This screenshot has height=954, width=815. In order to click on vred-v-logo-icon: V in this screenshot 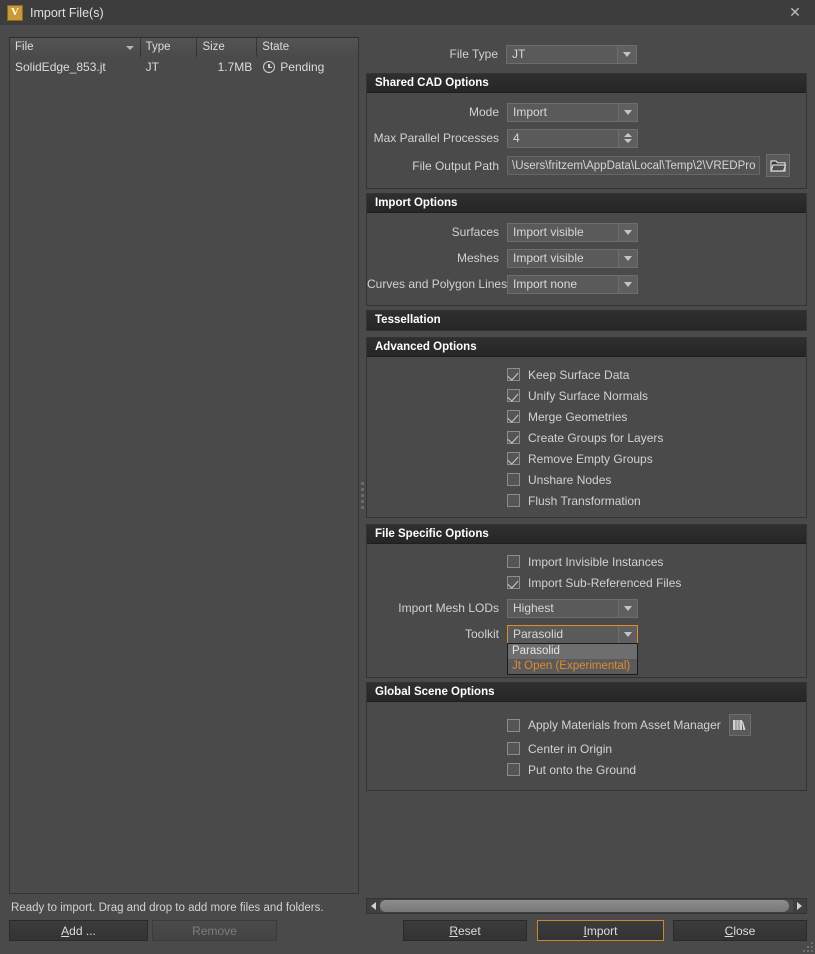, I will do `click(15, 12)`.